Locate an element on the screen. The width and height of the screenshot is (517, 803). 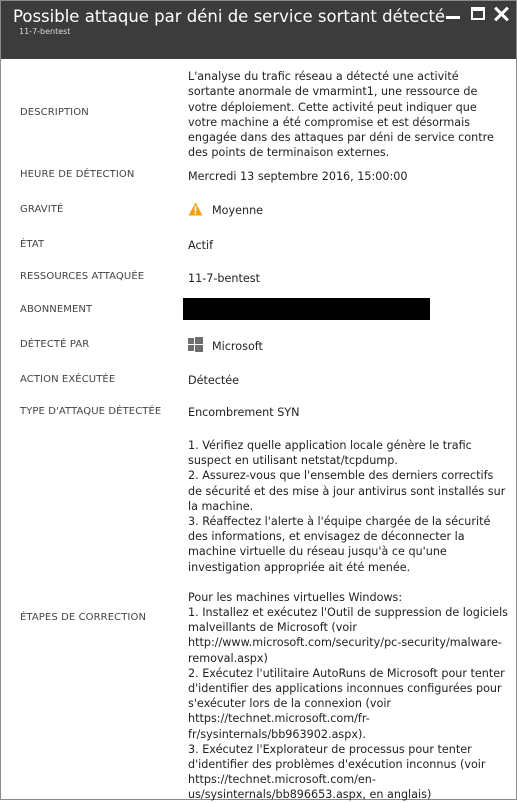
close-button is located at coordinates (501, 14).